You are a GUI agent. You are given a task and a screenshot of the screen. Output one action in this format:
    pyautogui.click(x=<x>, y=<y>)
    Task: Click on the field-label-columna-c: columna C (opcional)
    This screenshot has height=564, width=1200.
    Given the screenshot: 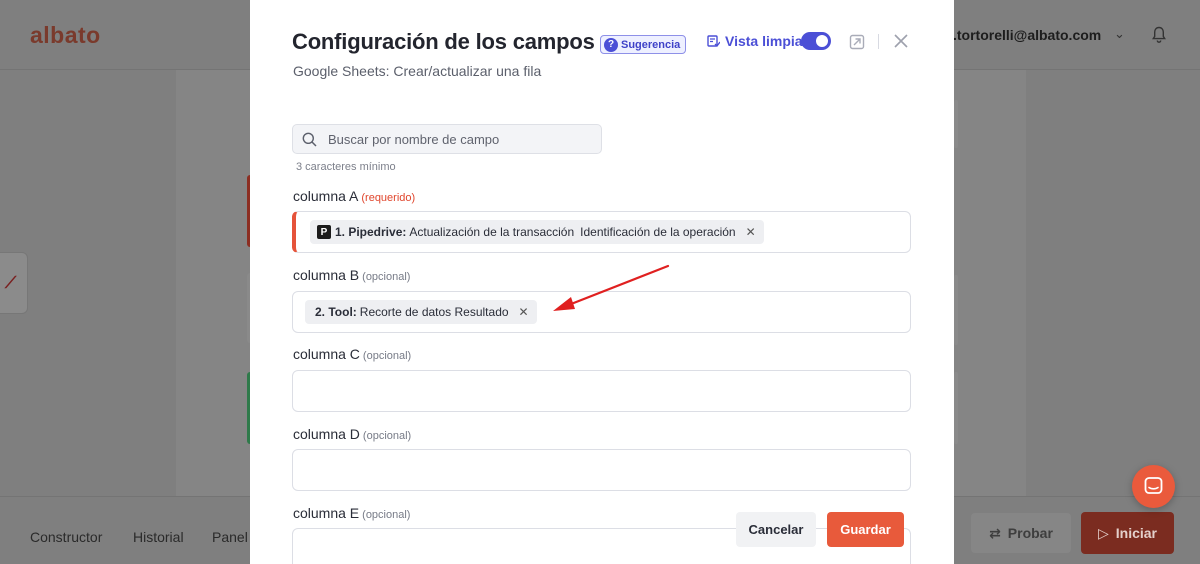 What is the action you would take?
    pyautogui.click(x=352, y=354)
    